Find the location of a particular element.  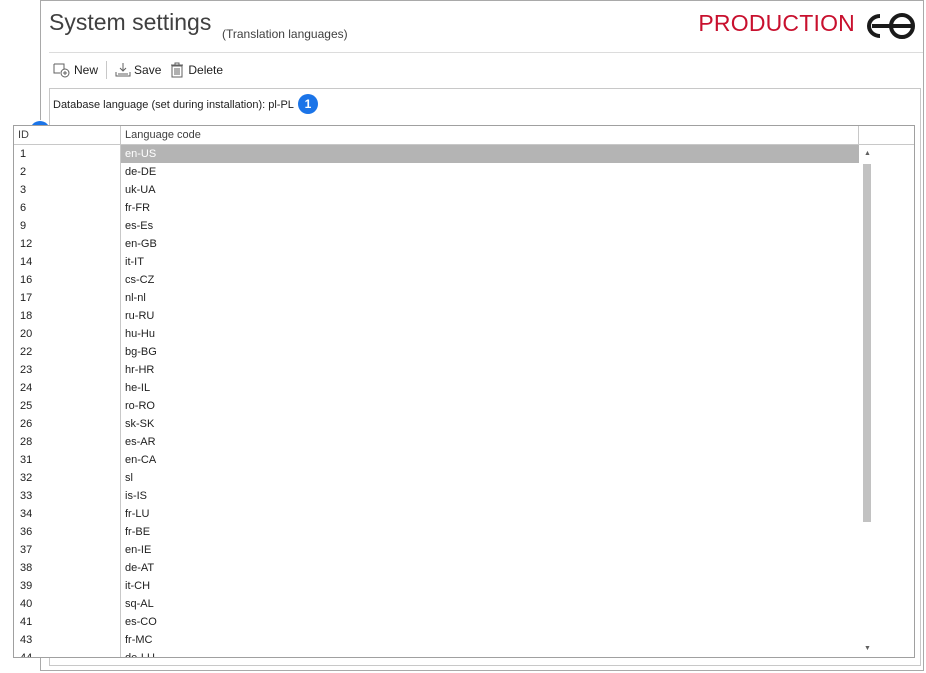

table-row: 26 sk-SK is located at coordinates (436, 424).